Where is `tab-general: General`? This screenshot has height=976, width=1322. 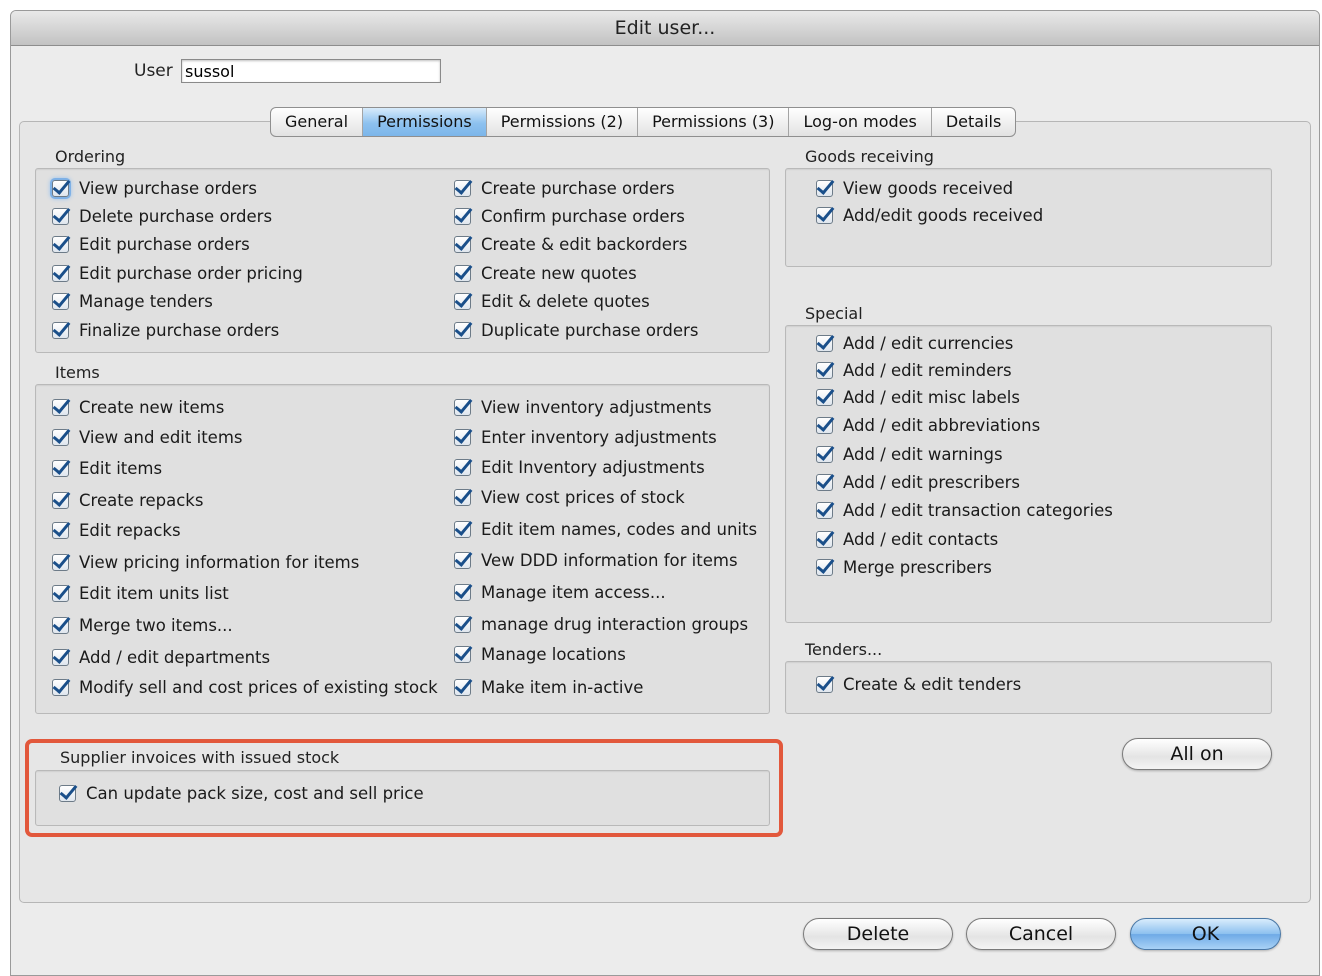
tab-general: General is located at coordinates (317, 122).